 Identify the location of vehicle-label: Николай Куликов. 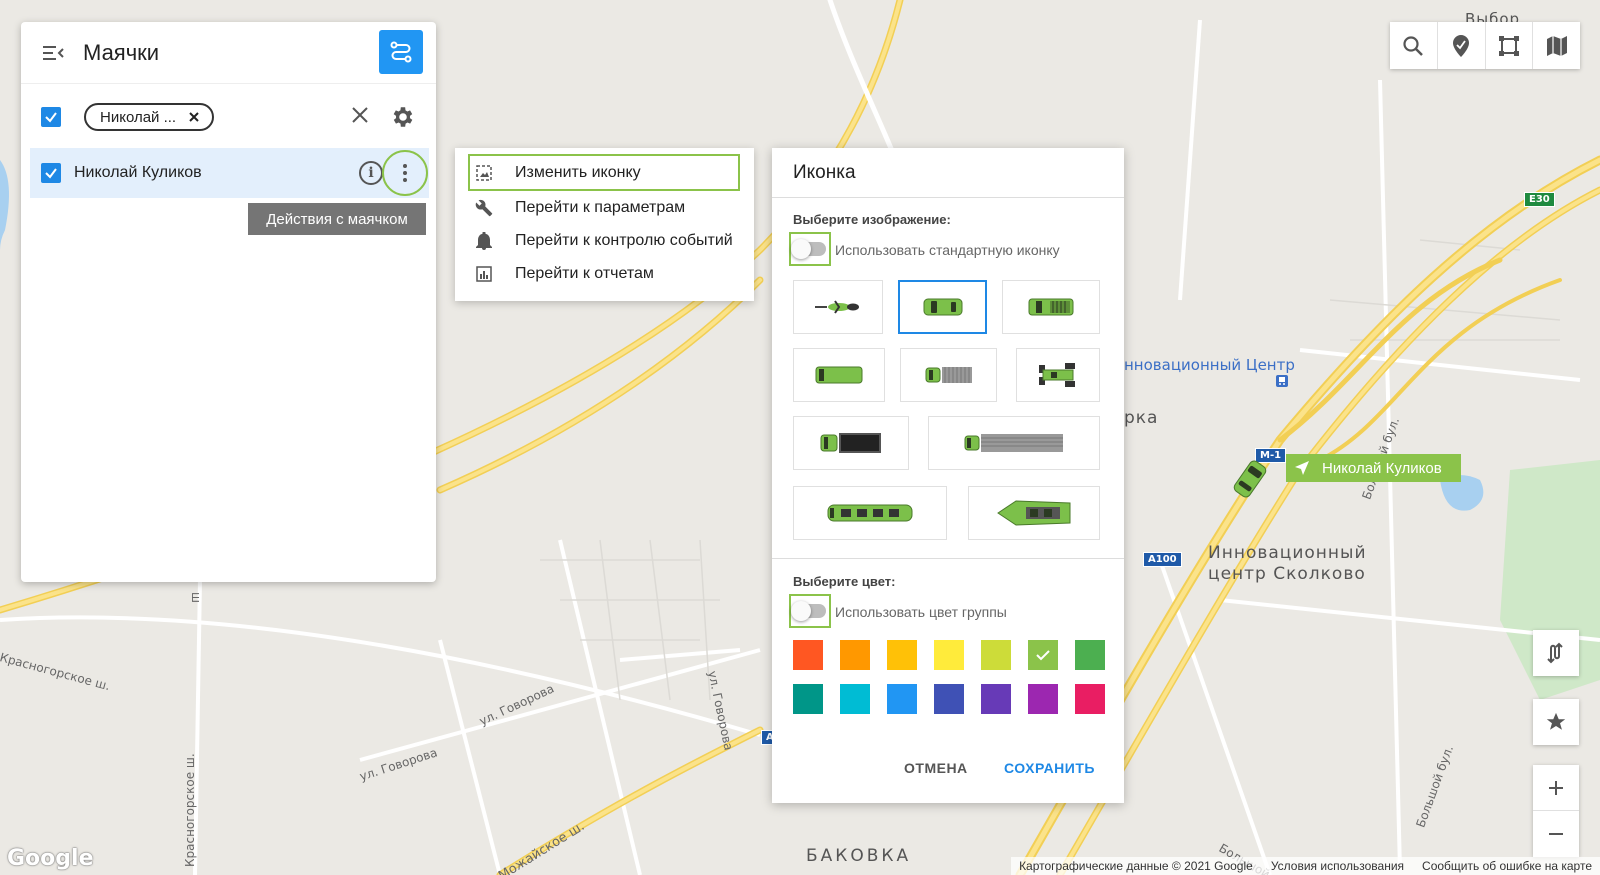
(1373, 468).